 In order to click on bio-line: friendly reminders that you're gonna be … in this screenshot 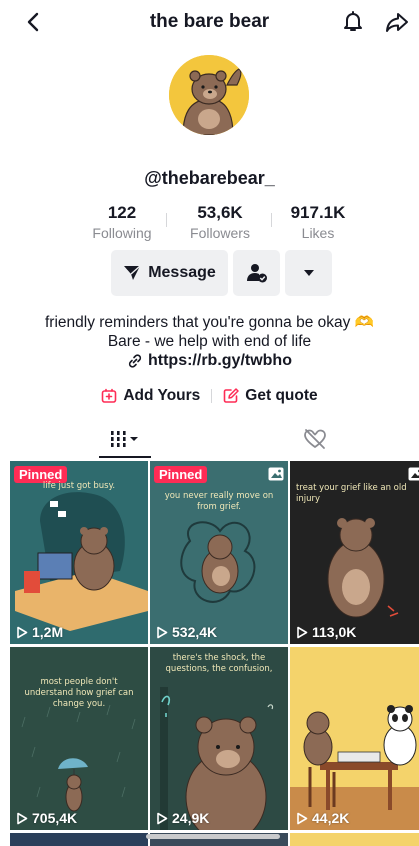, I will do `click(209, 322)`.